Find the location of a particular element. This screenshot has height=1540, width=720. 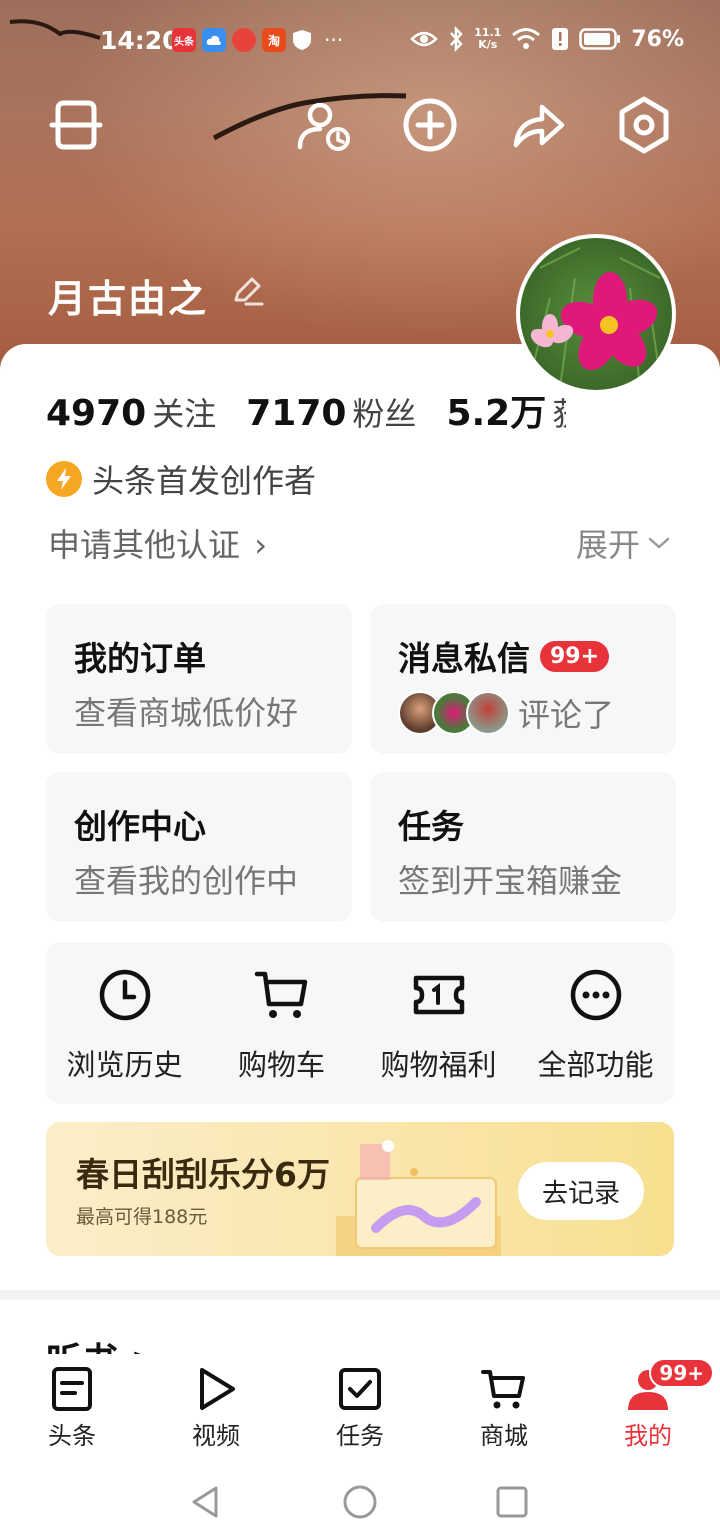

clock-icon is located at coordinates (124, 995).